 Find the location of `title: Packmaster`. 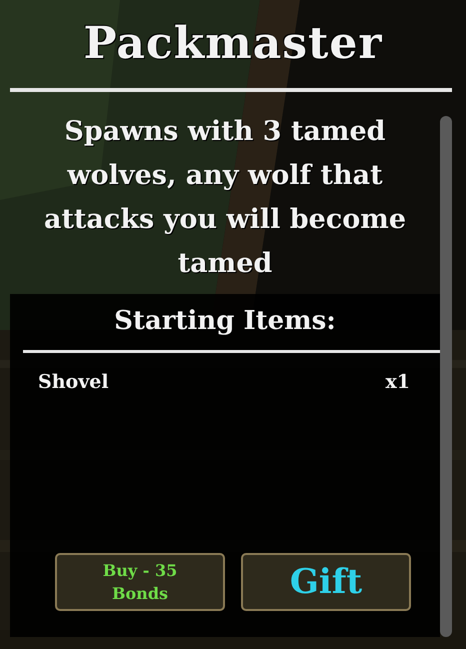

title: Packmaster is located at coordinates (233, 44).